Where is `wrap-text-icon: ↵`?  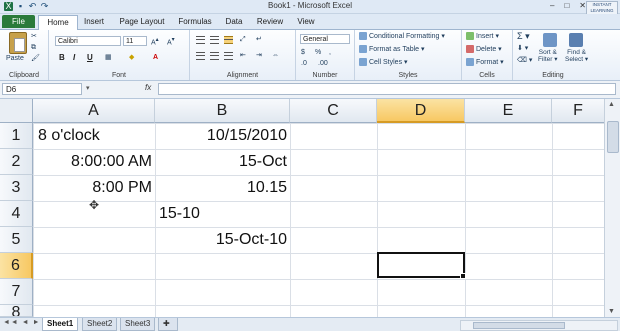 wrap-text-icon: ↵ is located at coordinates (259, 39).